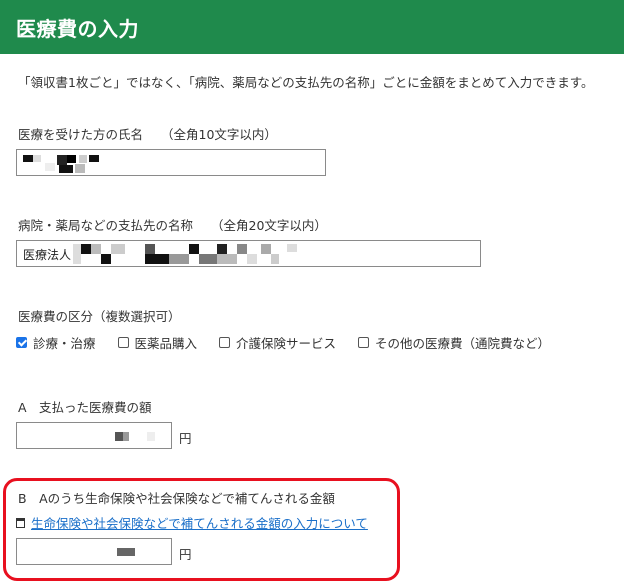 The width and height of the screenshot is (624, 588). Describe the element at coordinates (219, 134) in the screenshot. I see `patient-name-note: （全角10文字以内）` at that location.